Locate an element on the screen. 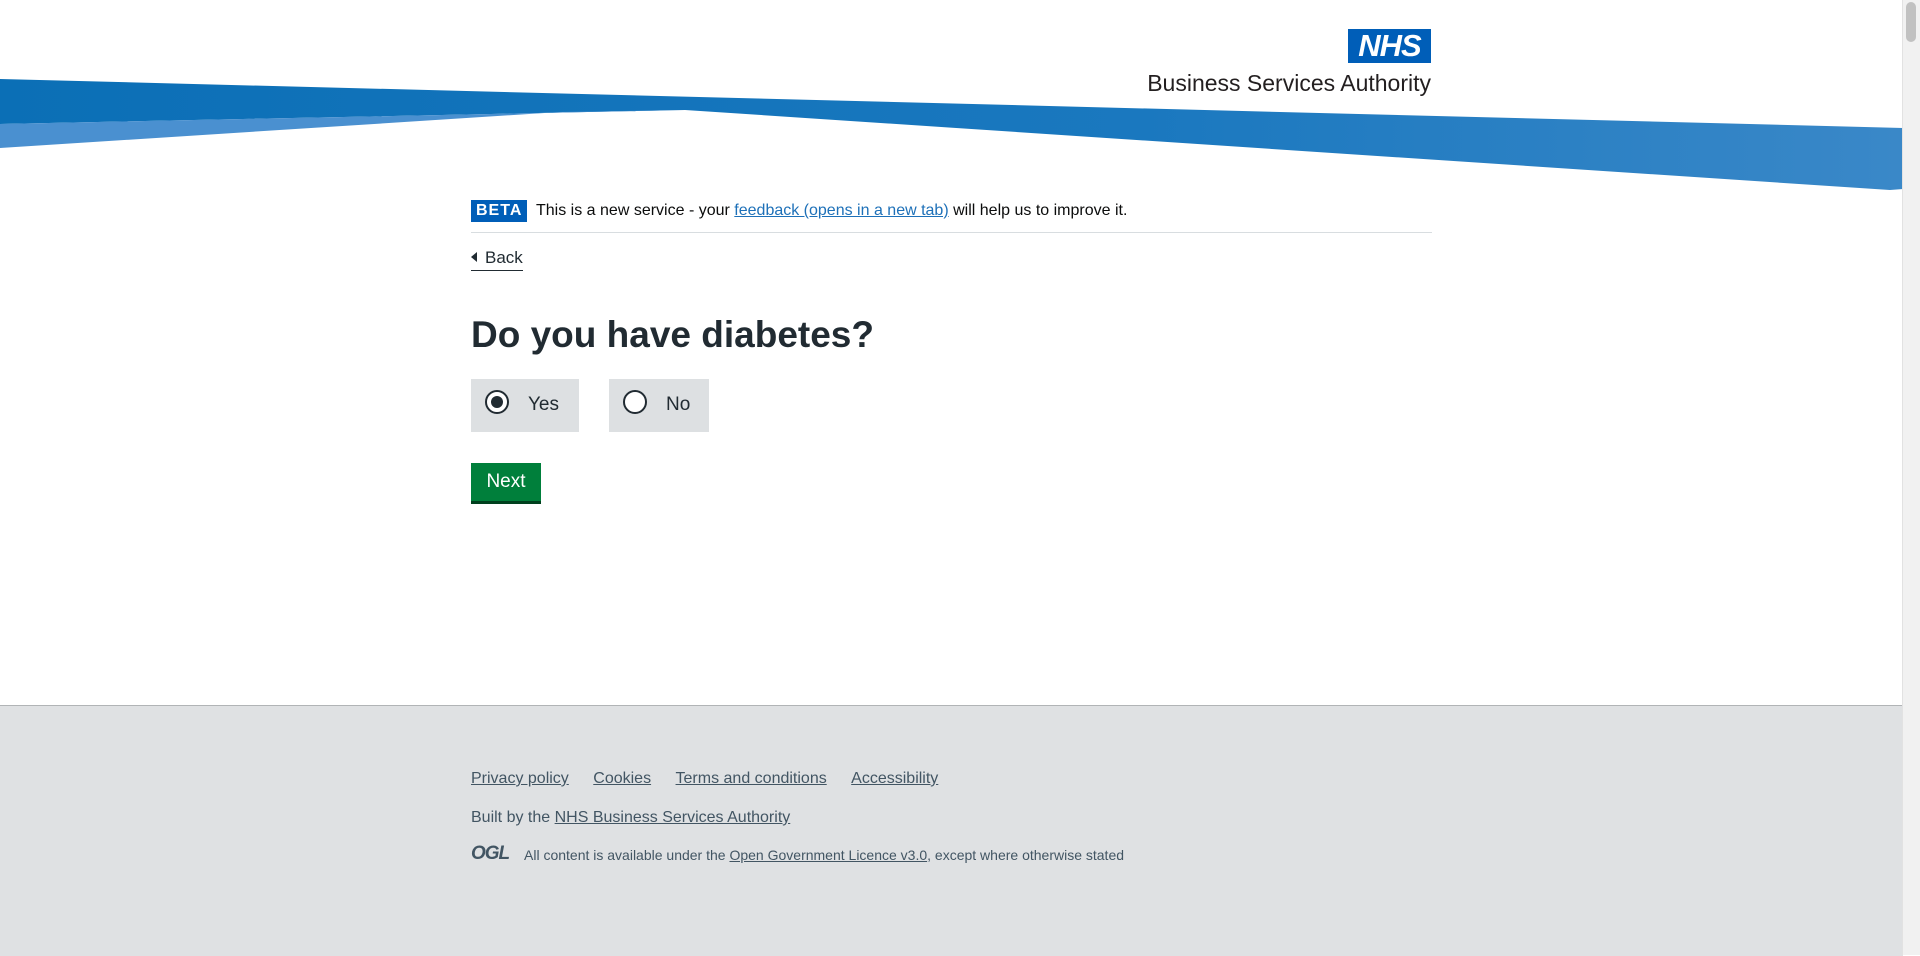 The image size is (1920, 956). phase-text-after: will help us to improve it. is located at coordinates (1040, 210).